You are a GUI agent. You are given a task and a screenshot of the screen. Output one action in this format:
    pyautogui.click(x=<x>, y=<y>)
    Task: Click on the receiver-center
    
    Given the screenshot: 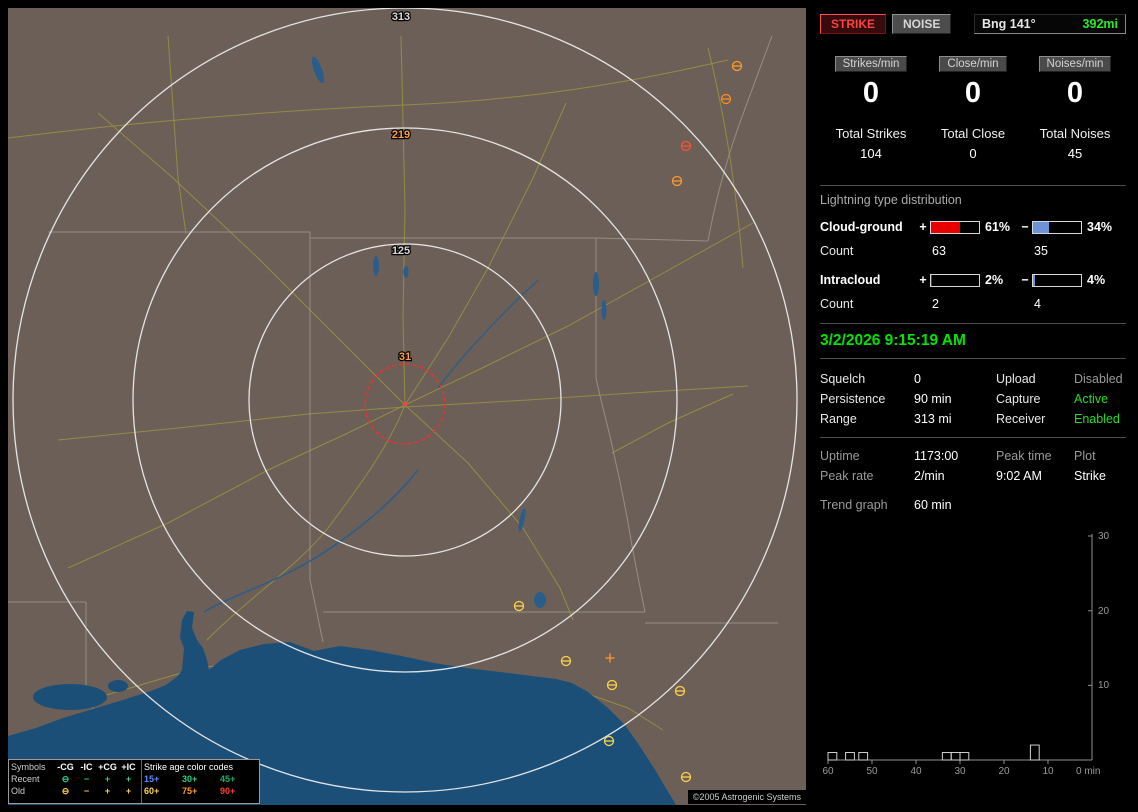 What is the action you would take?
    pyautogui.click(x=405, y=404)
    